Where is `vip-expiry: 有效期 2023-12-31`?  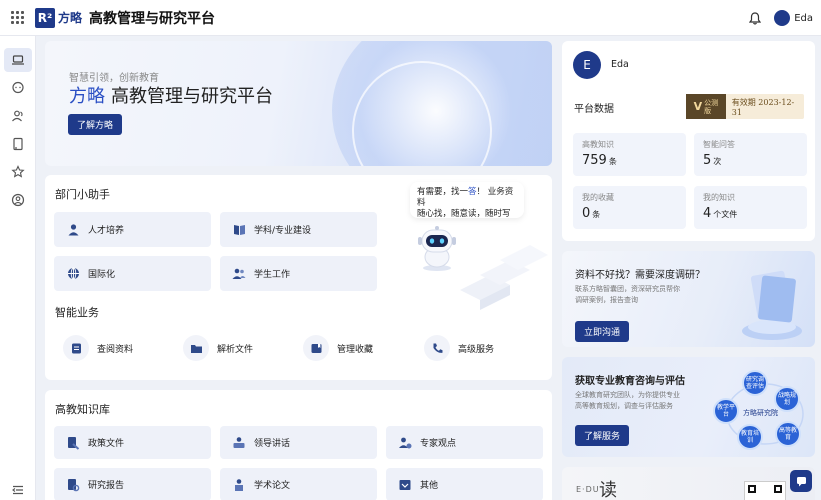
vip-expiry: 有效期 2023-12-31 is located at coordinates (763, 107).